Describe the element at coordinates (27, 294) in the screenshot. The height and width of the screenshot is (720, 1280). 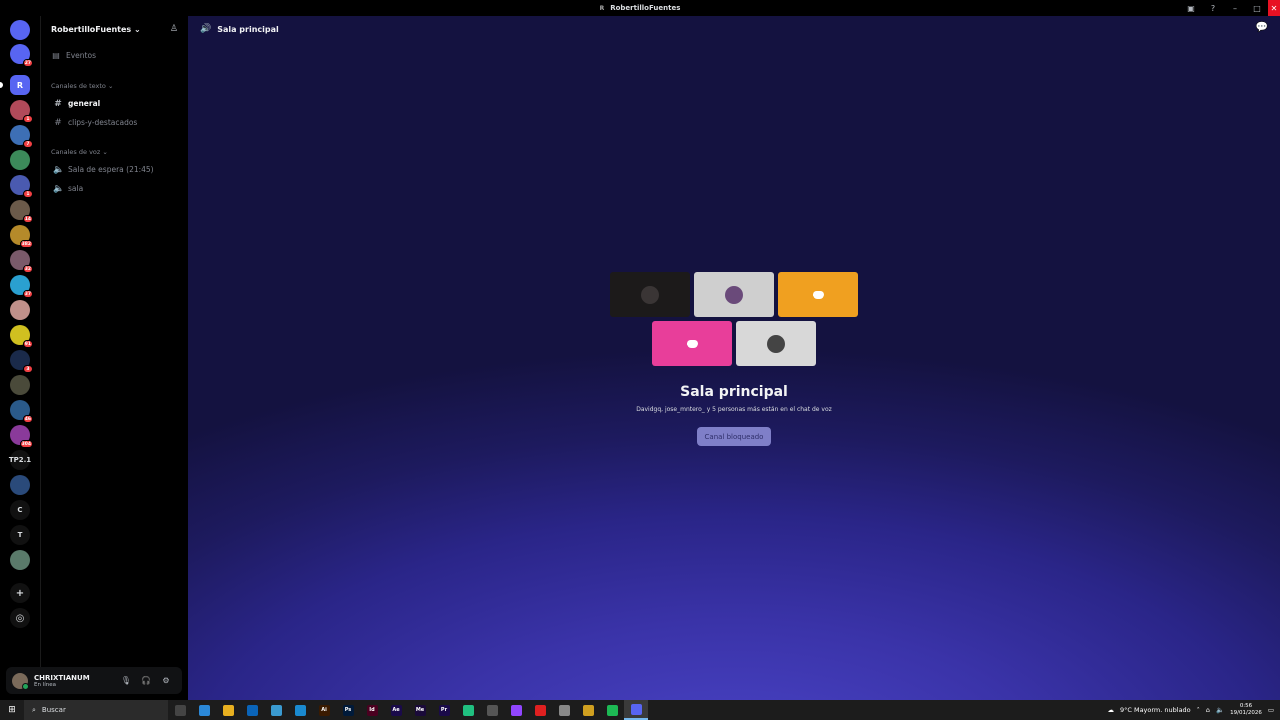
I see `mention-badge: 37` at that location.